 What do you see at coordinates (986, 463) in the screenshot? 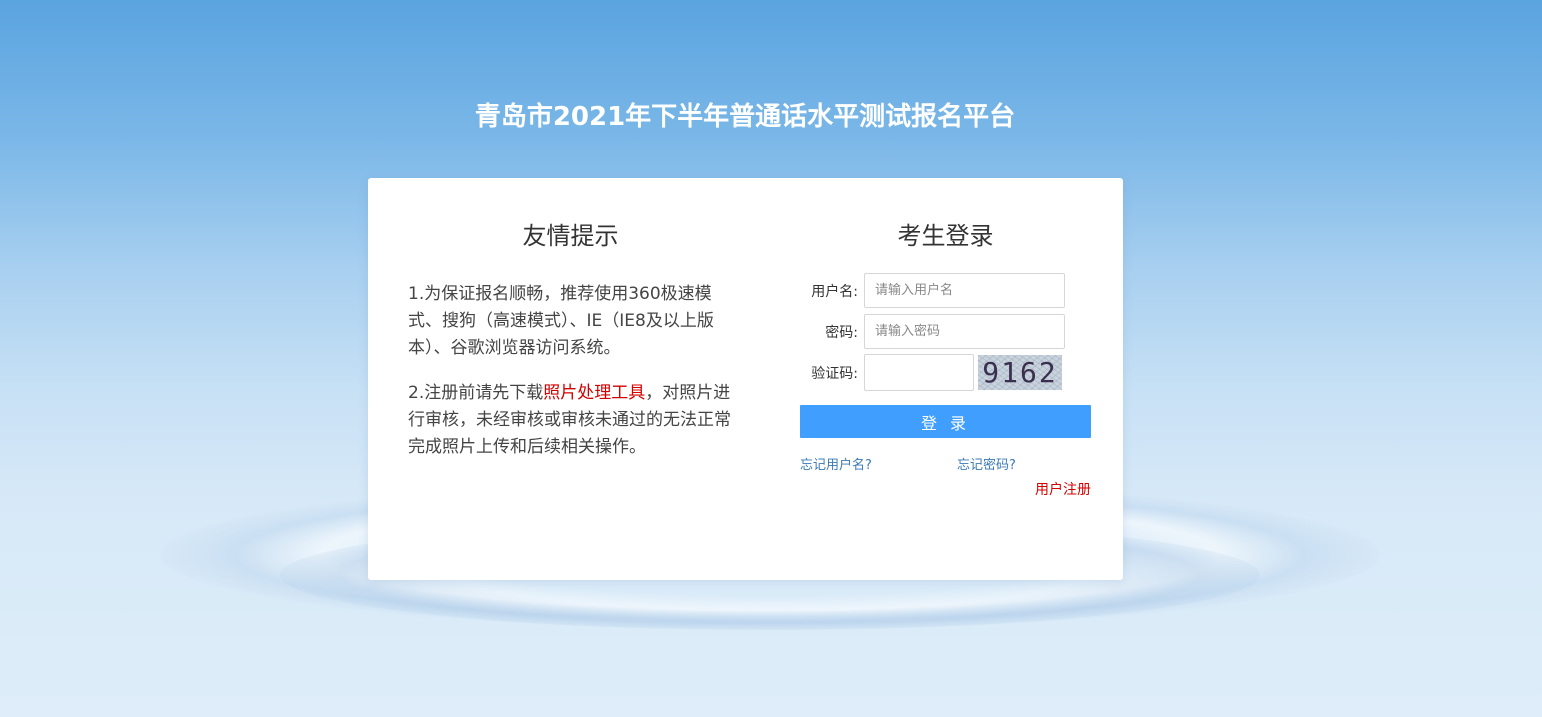
I see `forgot-password-link: 忘记密码?` at bounding box center [986, 463].